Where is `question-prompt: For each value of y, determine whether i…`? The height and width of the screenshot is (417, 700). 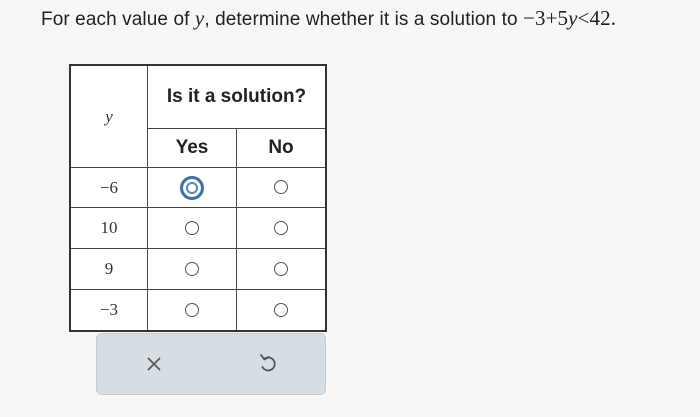 question-prompt: For each value of y, determine whether i… is located at coordinates (328, 18).